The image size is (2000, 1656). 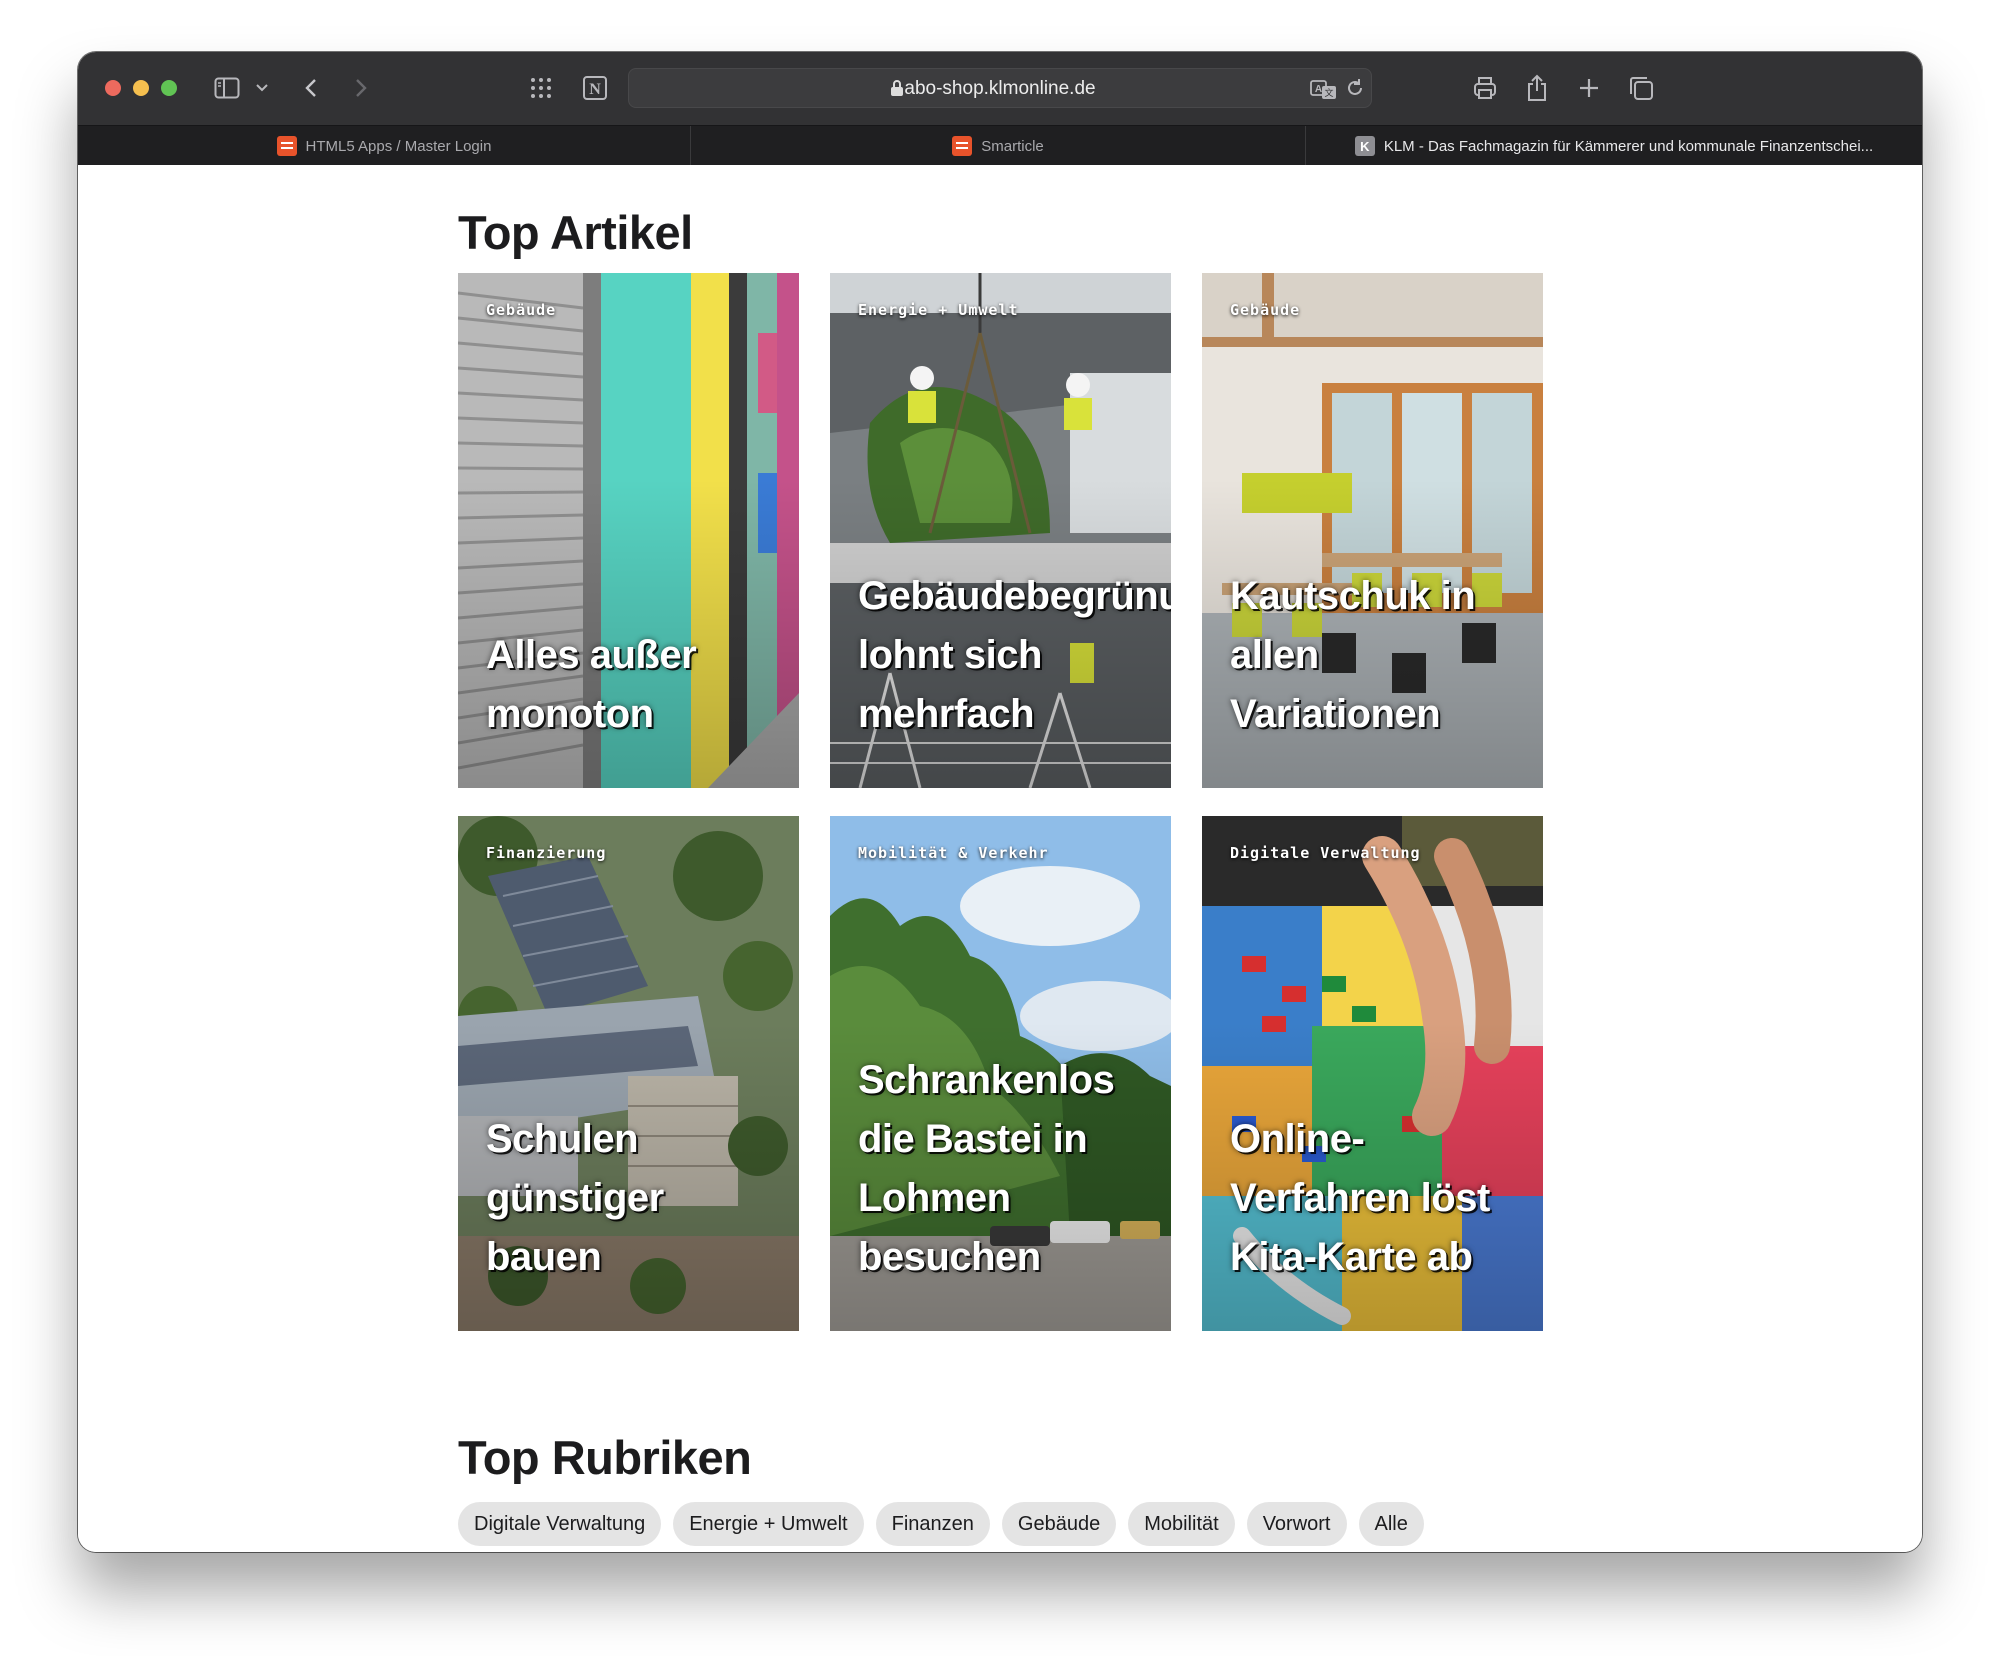 I want to click on sidebar-icon, so click(x=227, y=88).